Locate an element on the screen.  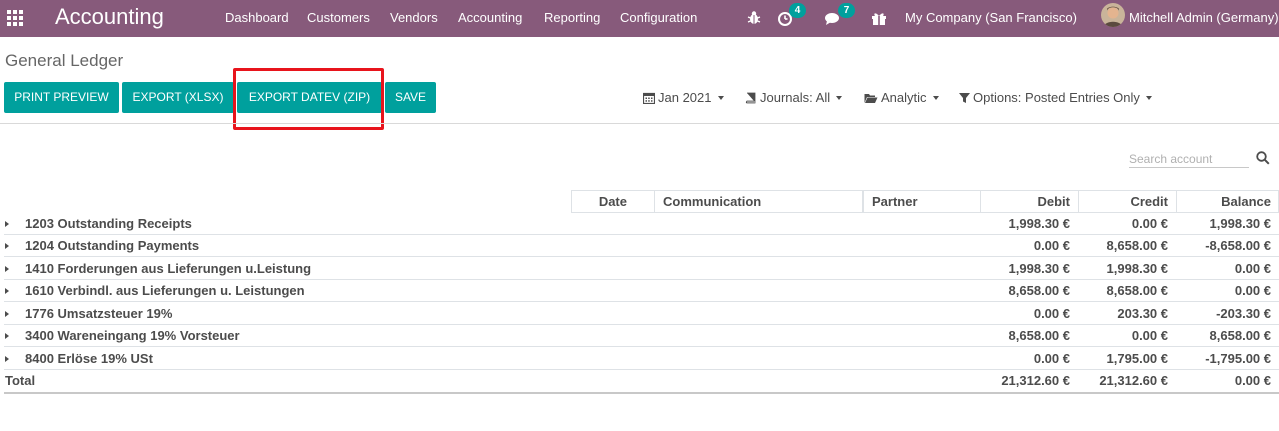
book-icon is located at coordinates (750, 98).